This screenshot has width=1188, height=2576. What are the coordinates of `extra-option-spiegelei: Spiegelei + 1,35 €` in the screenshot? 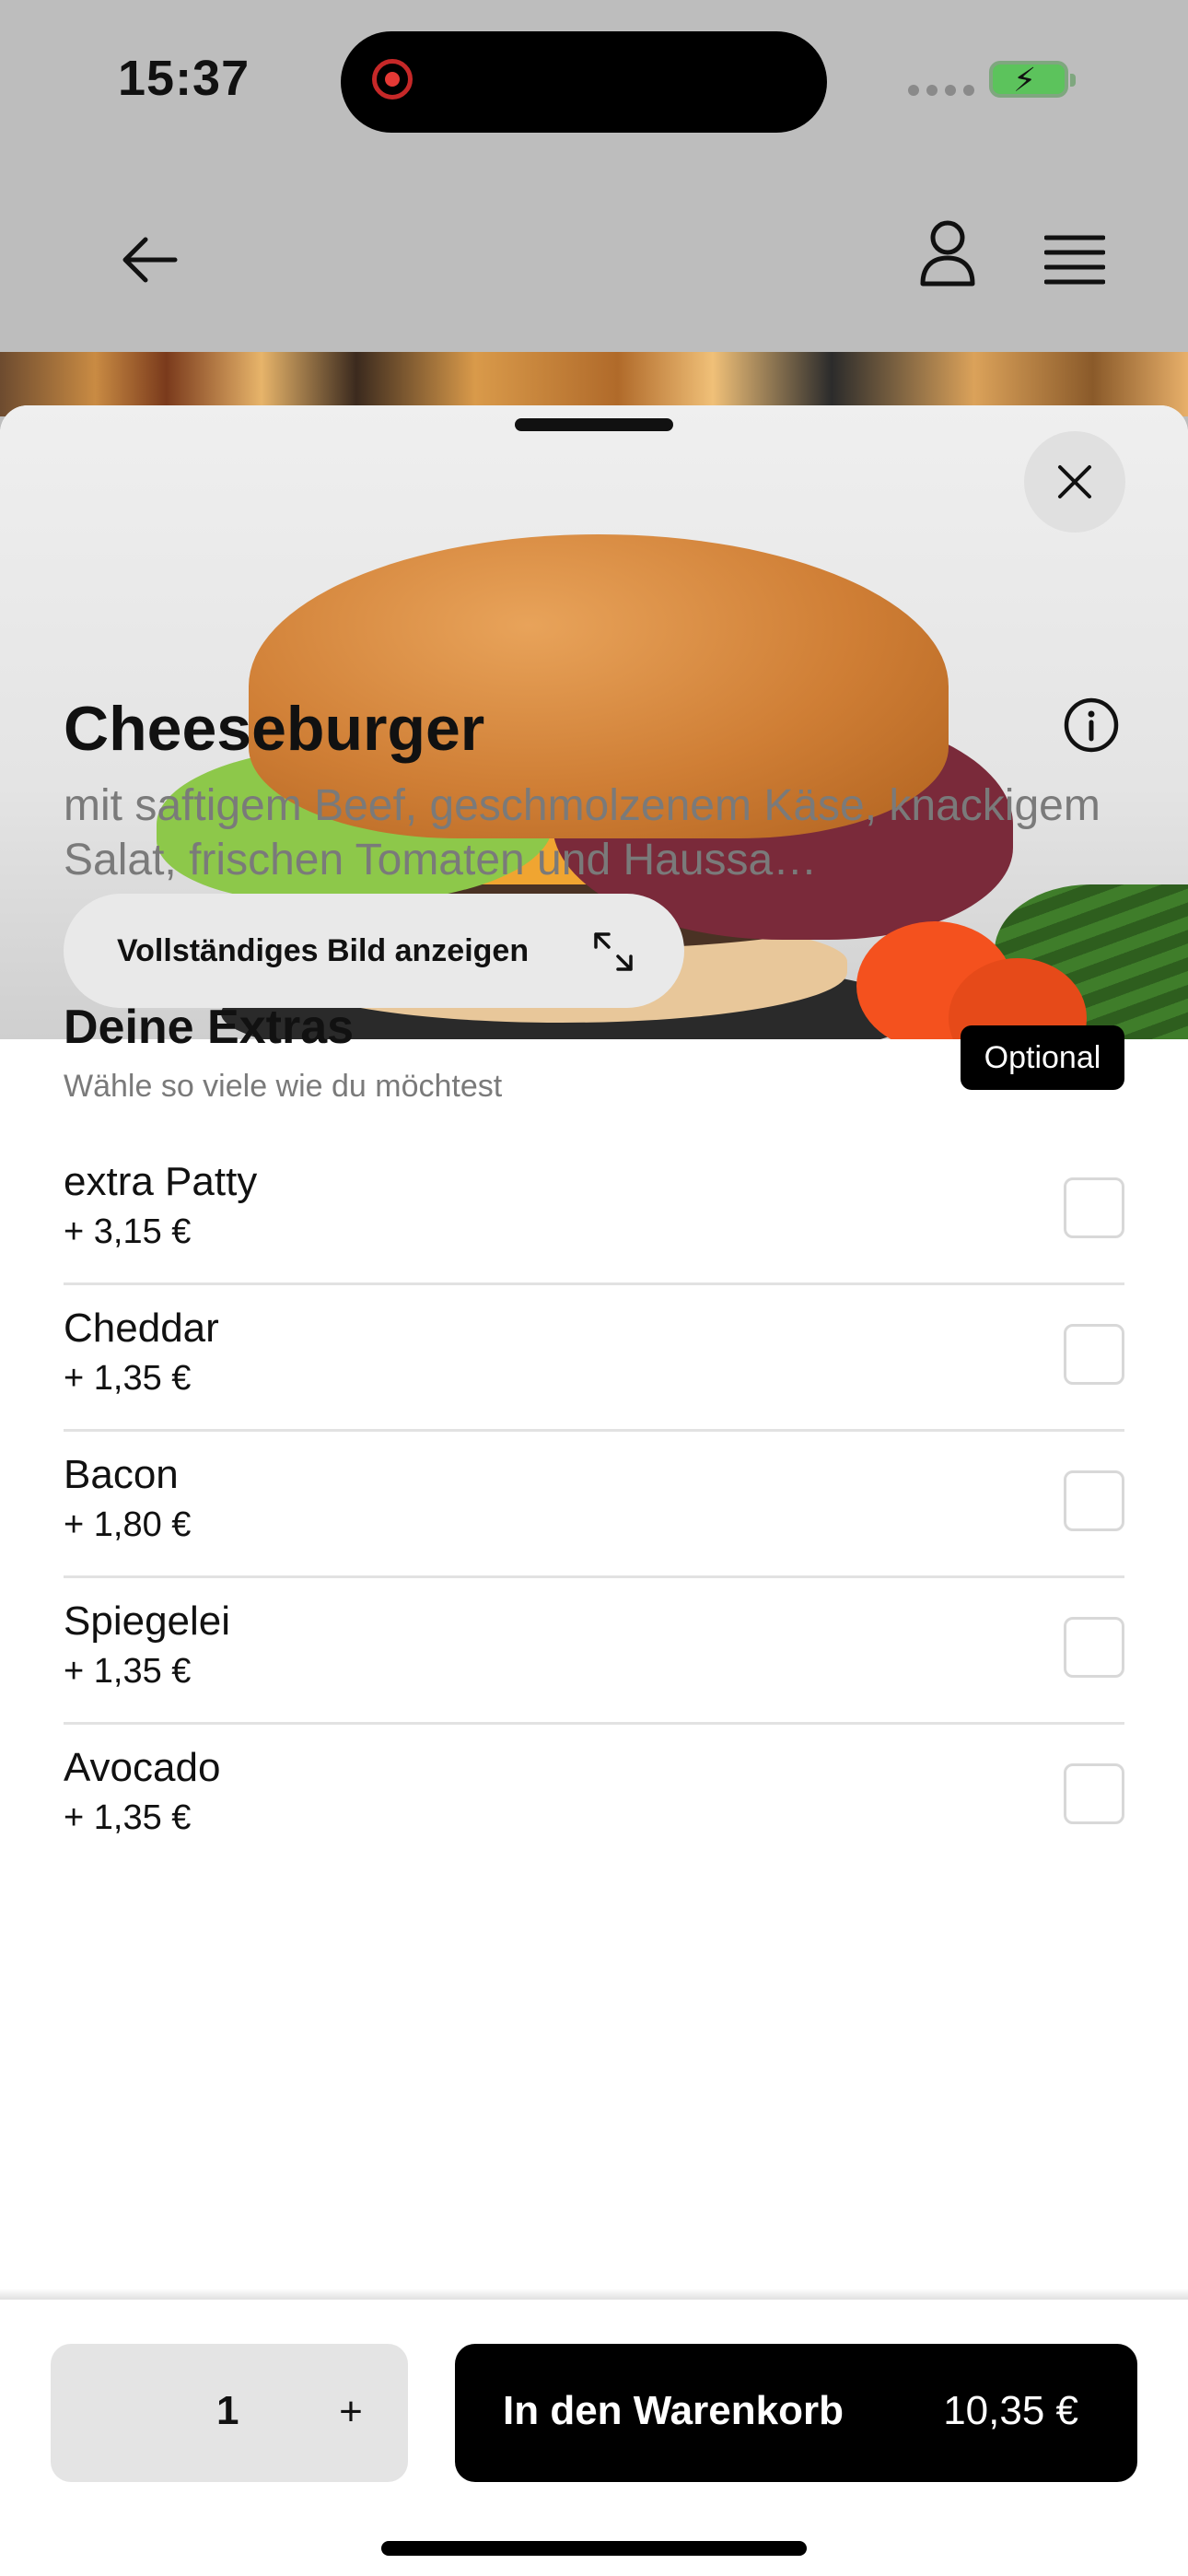 It's located at (594, 1651).